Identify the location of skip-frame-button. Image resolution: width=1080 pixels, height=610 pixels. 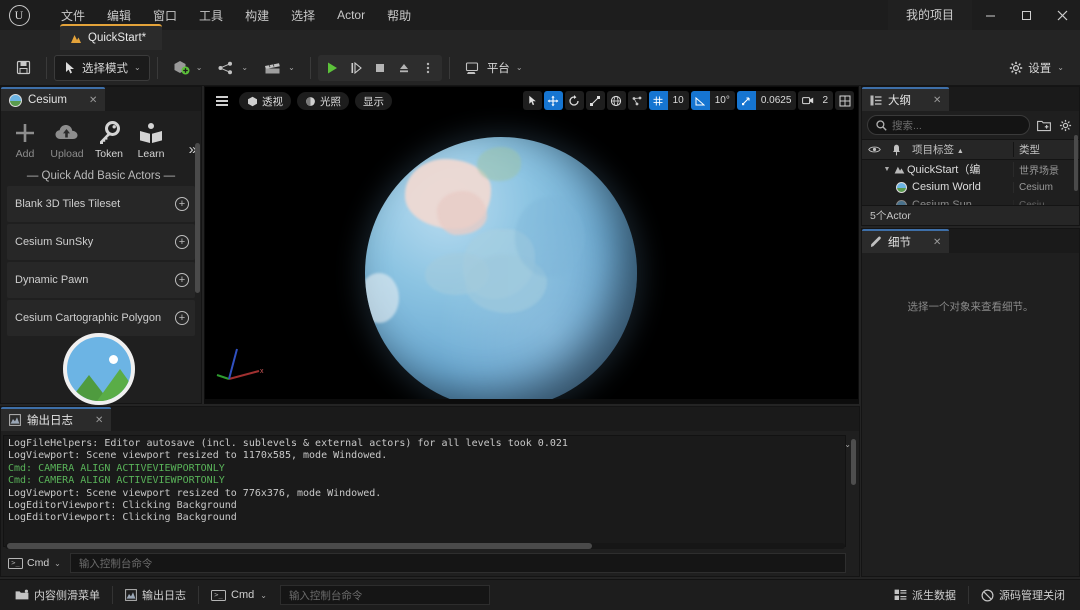
(356, 68).